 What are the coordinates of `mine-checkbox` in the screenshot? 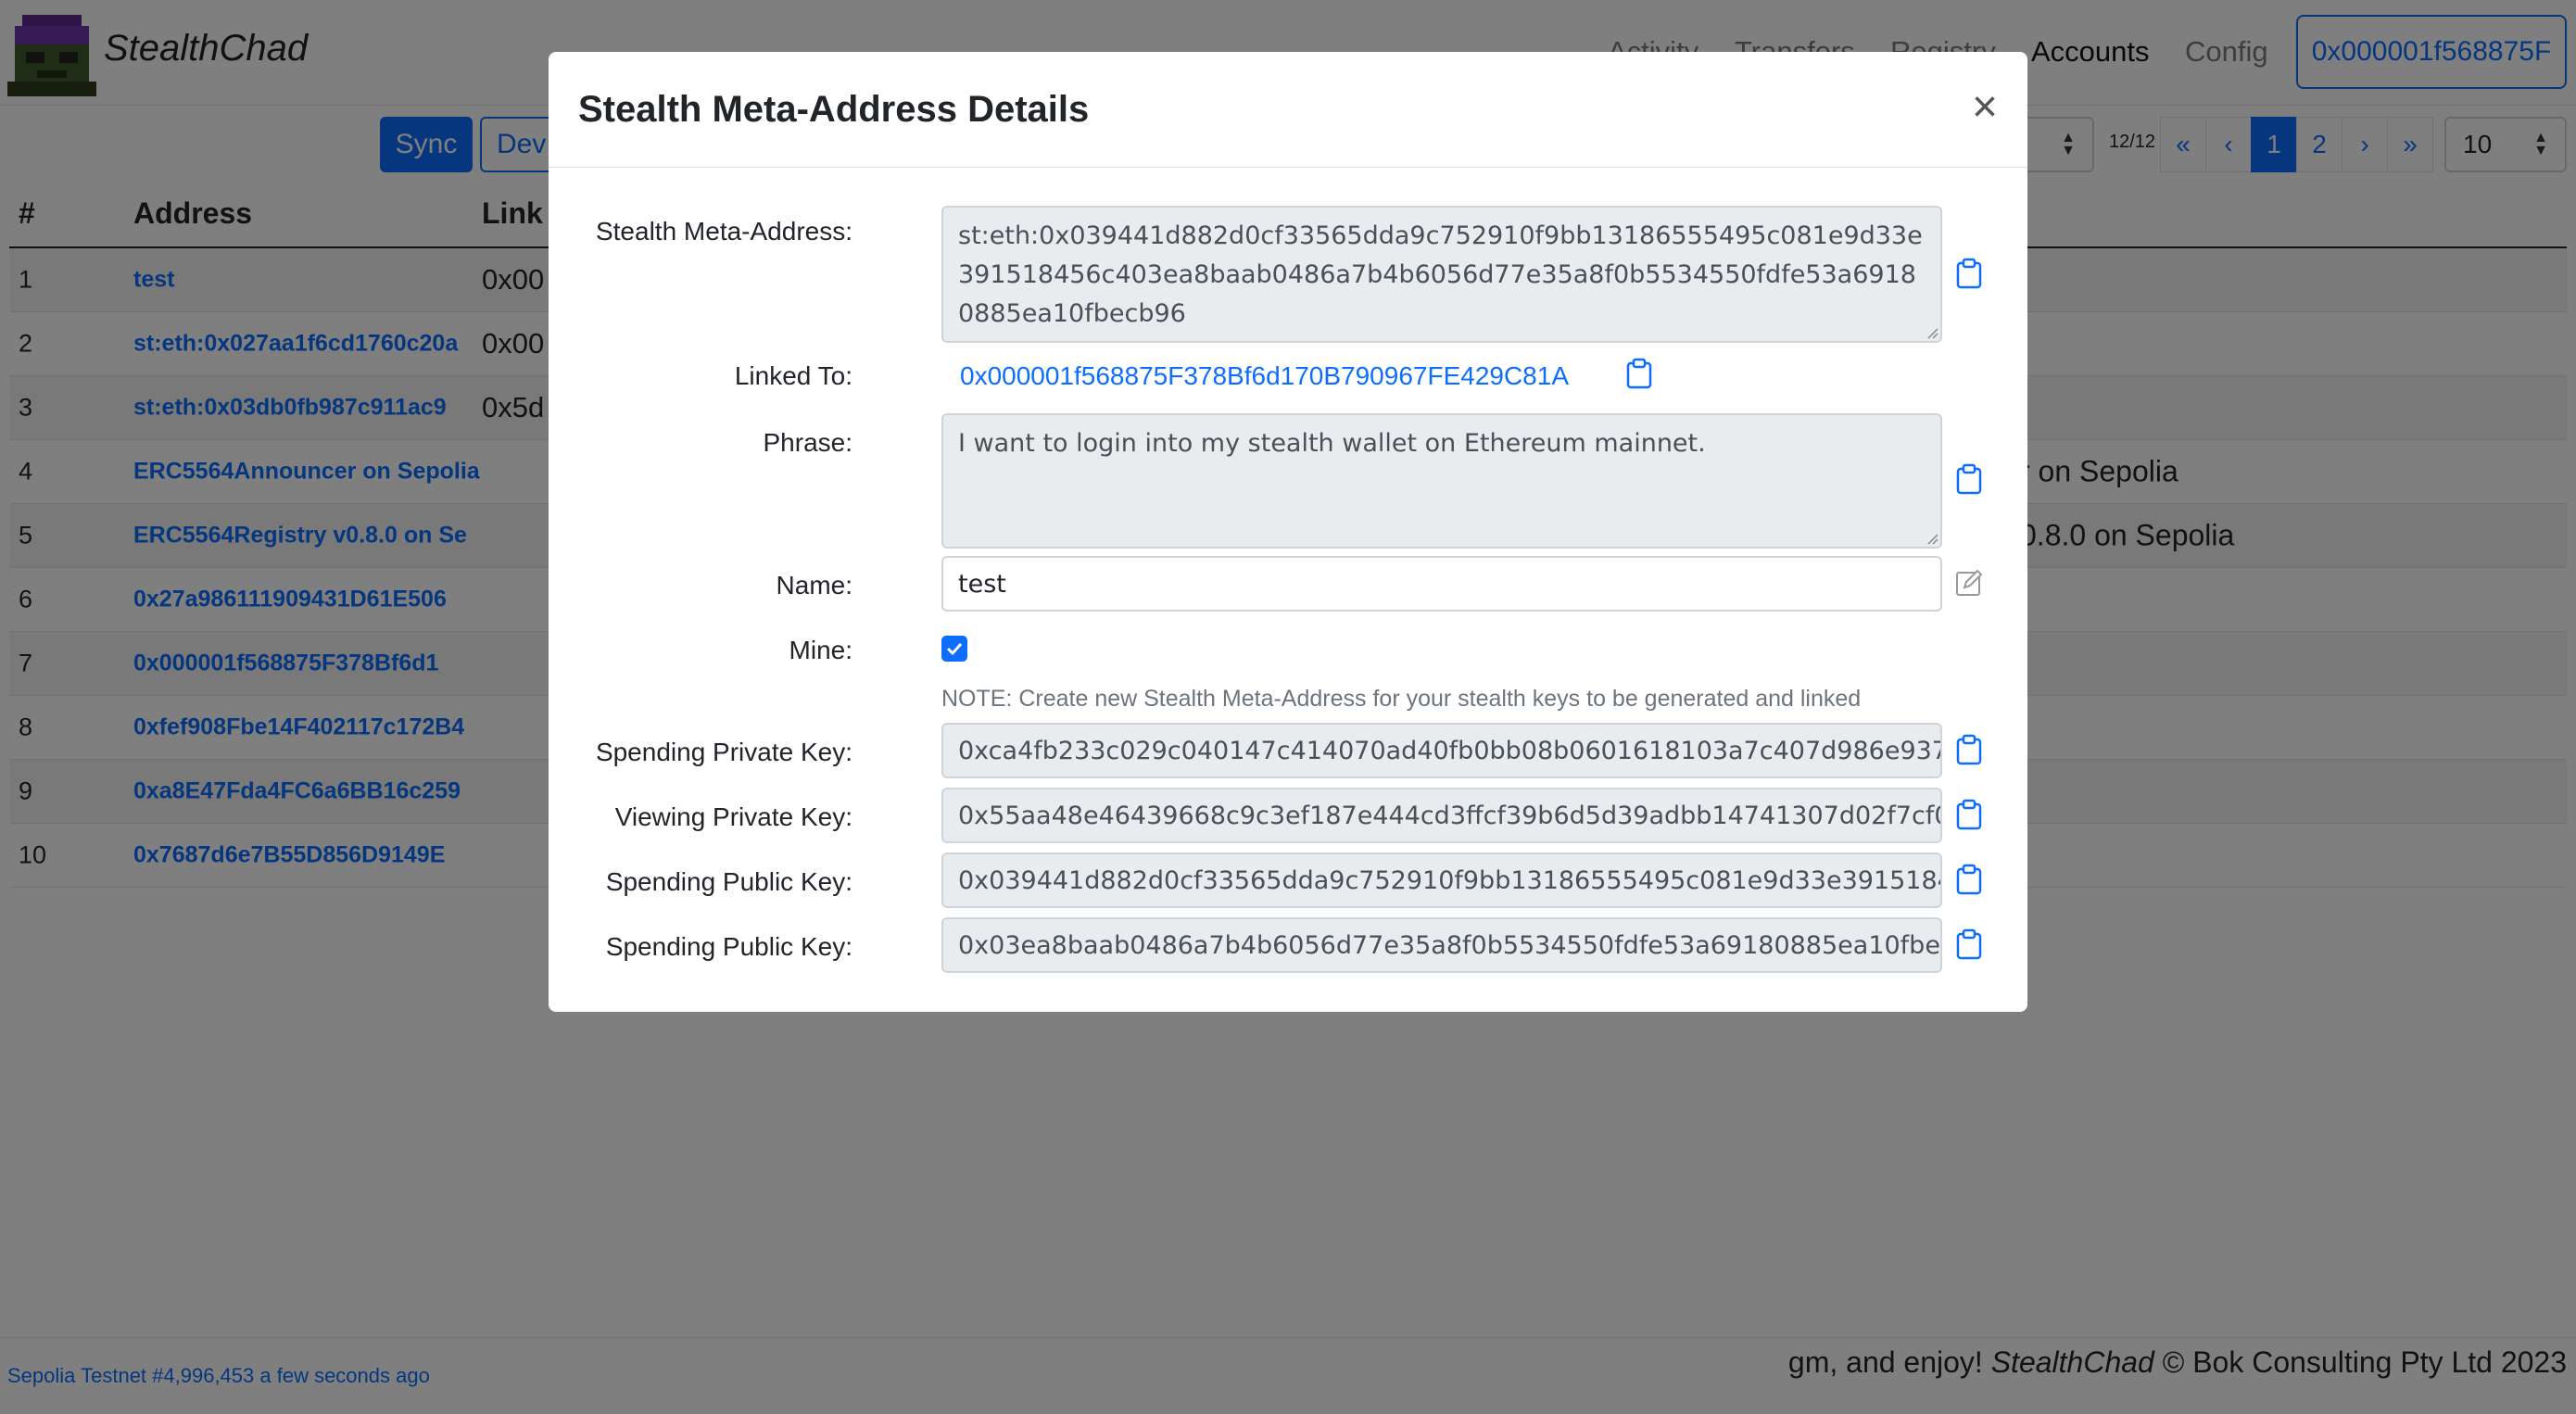 It's located at (954, 649).